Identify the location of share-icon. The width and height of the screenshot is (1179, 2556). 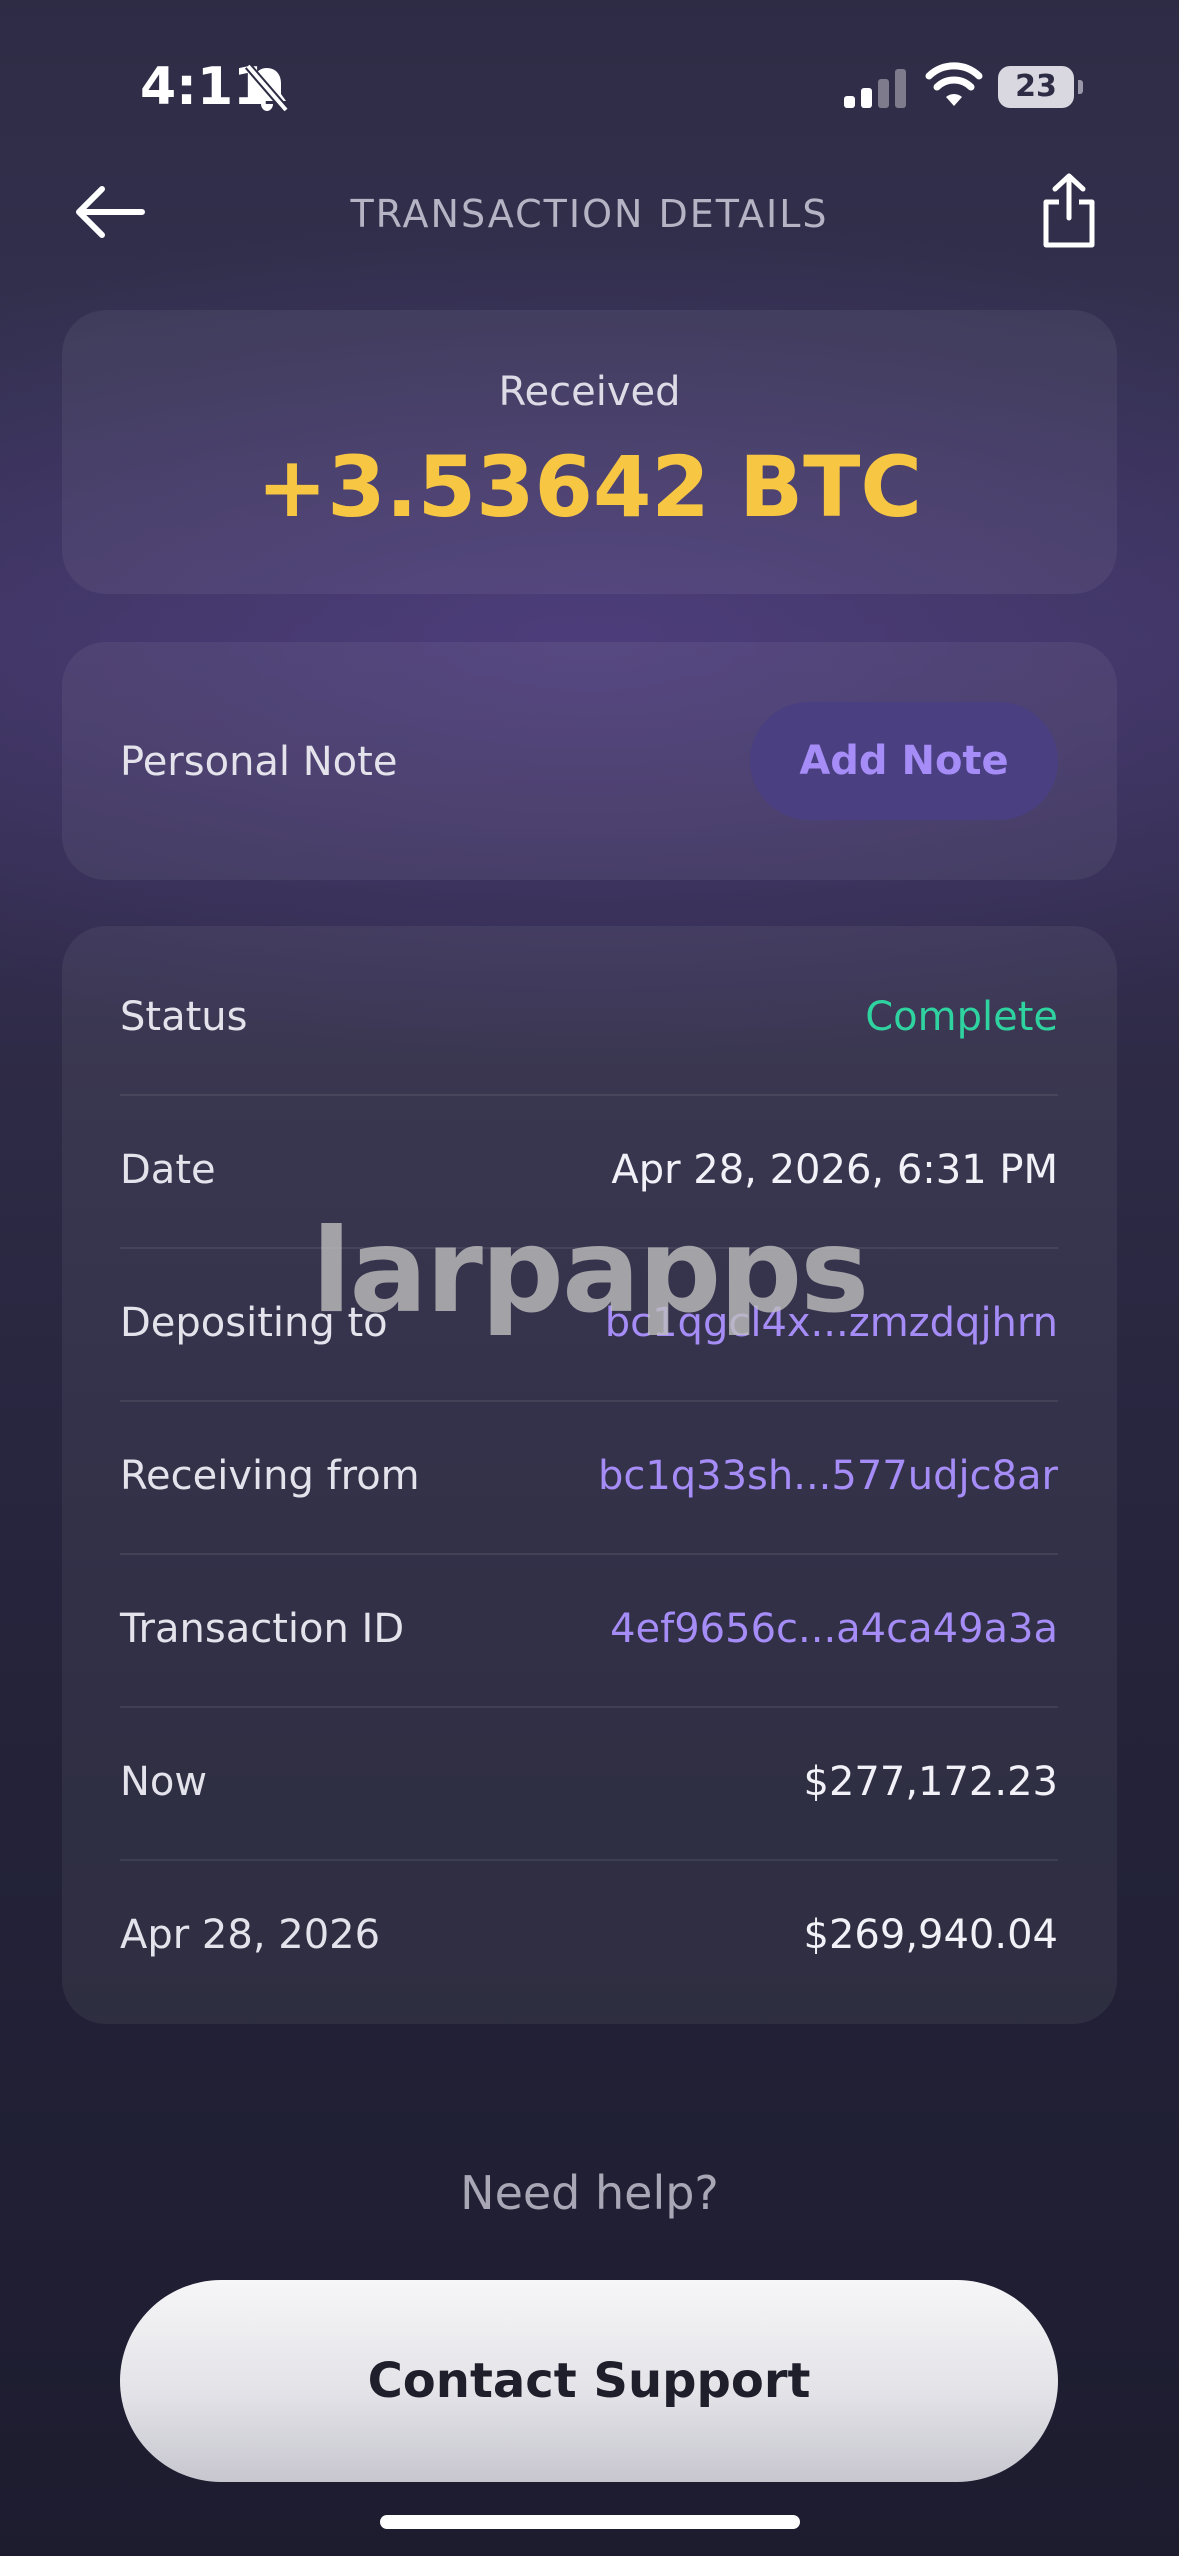
(1069, 211).